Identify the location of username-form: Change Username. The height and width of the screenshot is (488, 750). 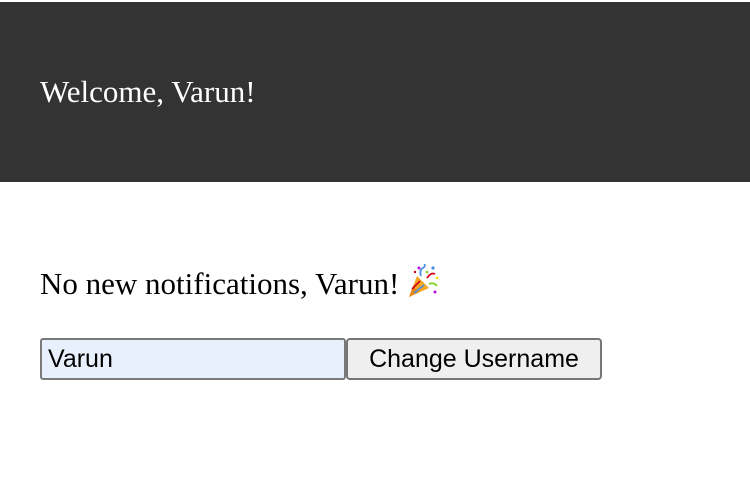
(321, 359).